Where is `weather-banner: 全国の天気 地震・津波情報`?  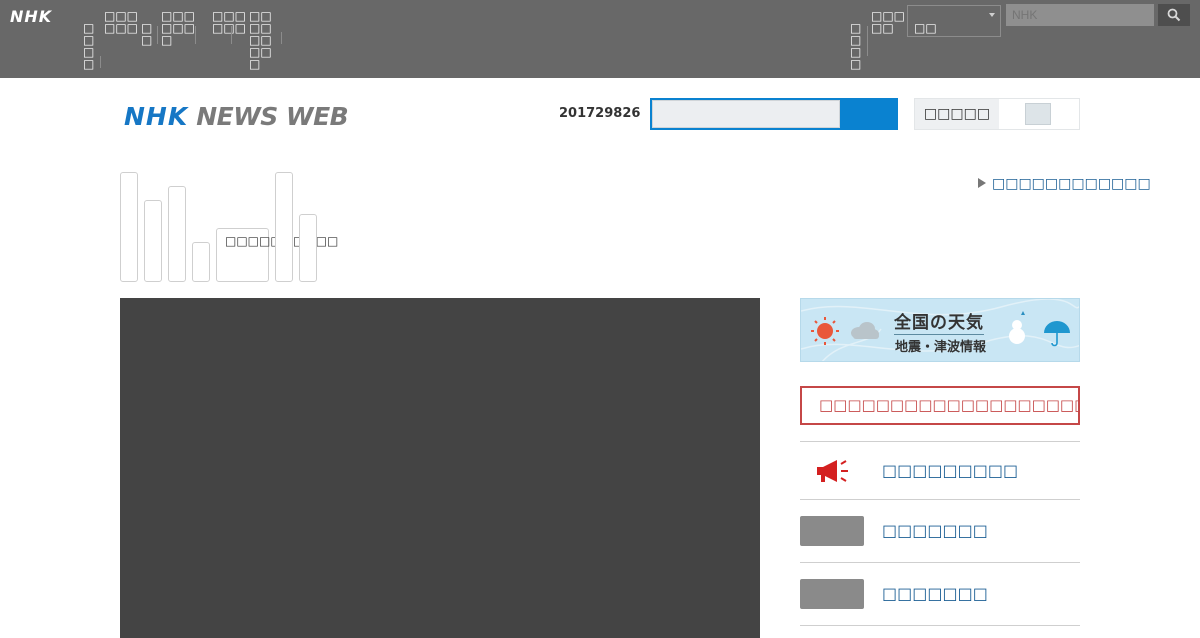 weather-banner: 全国の天気 地震・津波情報 is located at coordinates (940, 330).